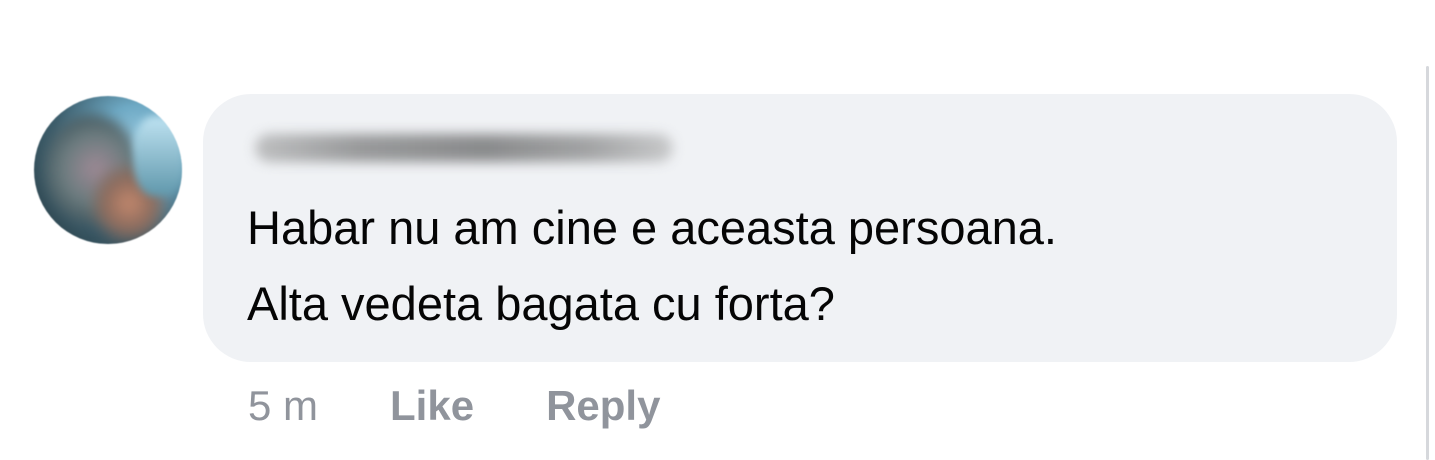 The image size is (1435, 460). Describe the element at coordinates (432, 406) in the screenshot. I see `like-button: Like` at that location.